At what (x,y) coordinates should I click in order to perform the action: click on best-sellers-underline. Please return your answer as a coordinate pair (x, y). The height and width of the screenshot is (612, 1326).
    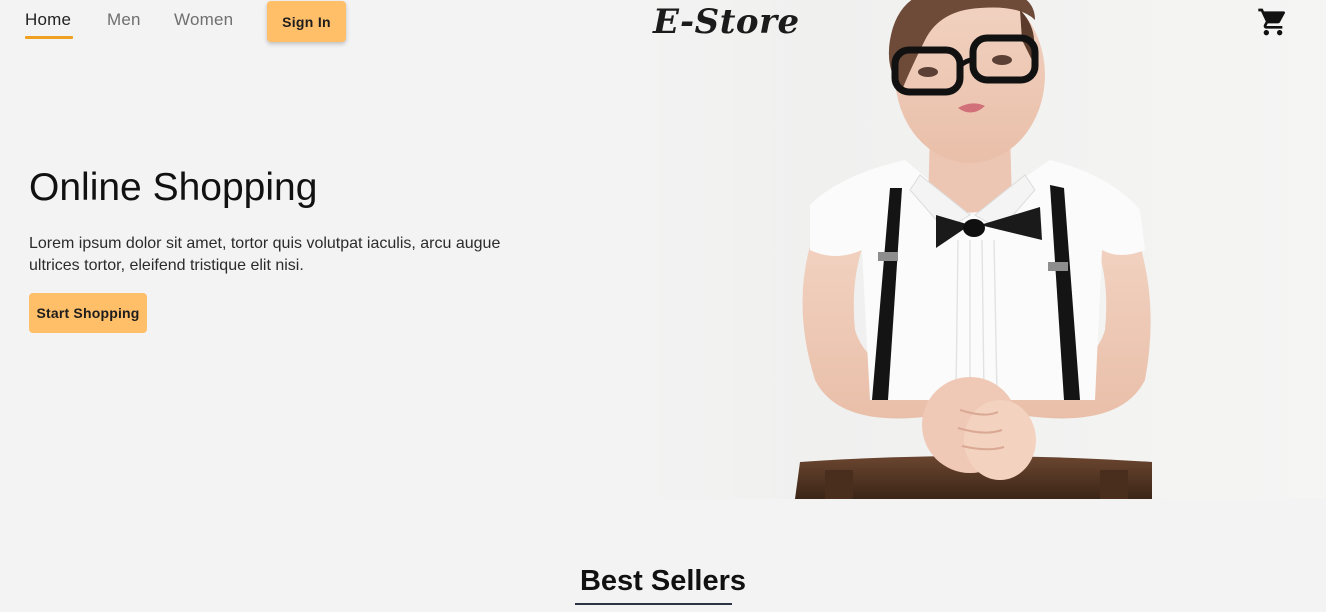
    Looking at the image, I should click on (653, 604).